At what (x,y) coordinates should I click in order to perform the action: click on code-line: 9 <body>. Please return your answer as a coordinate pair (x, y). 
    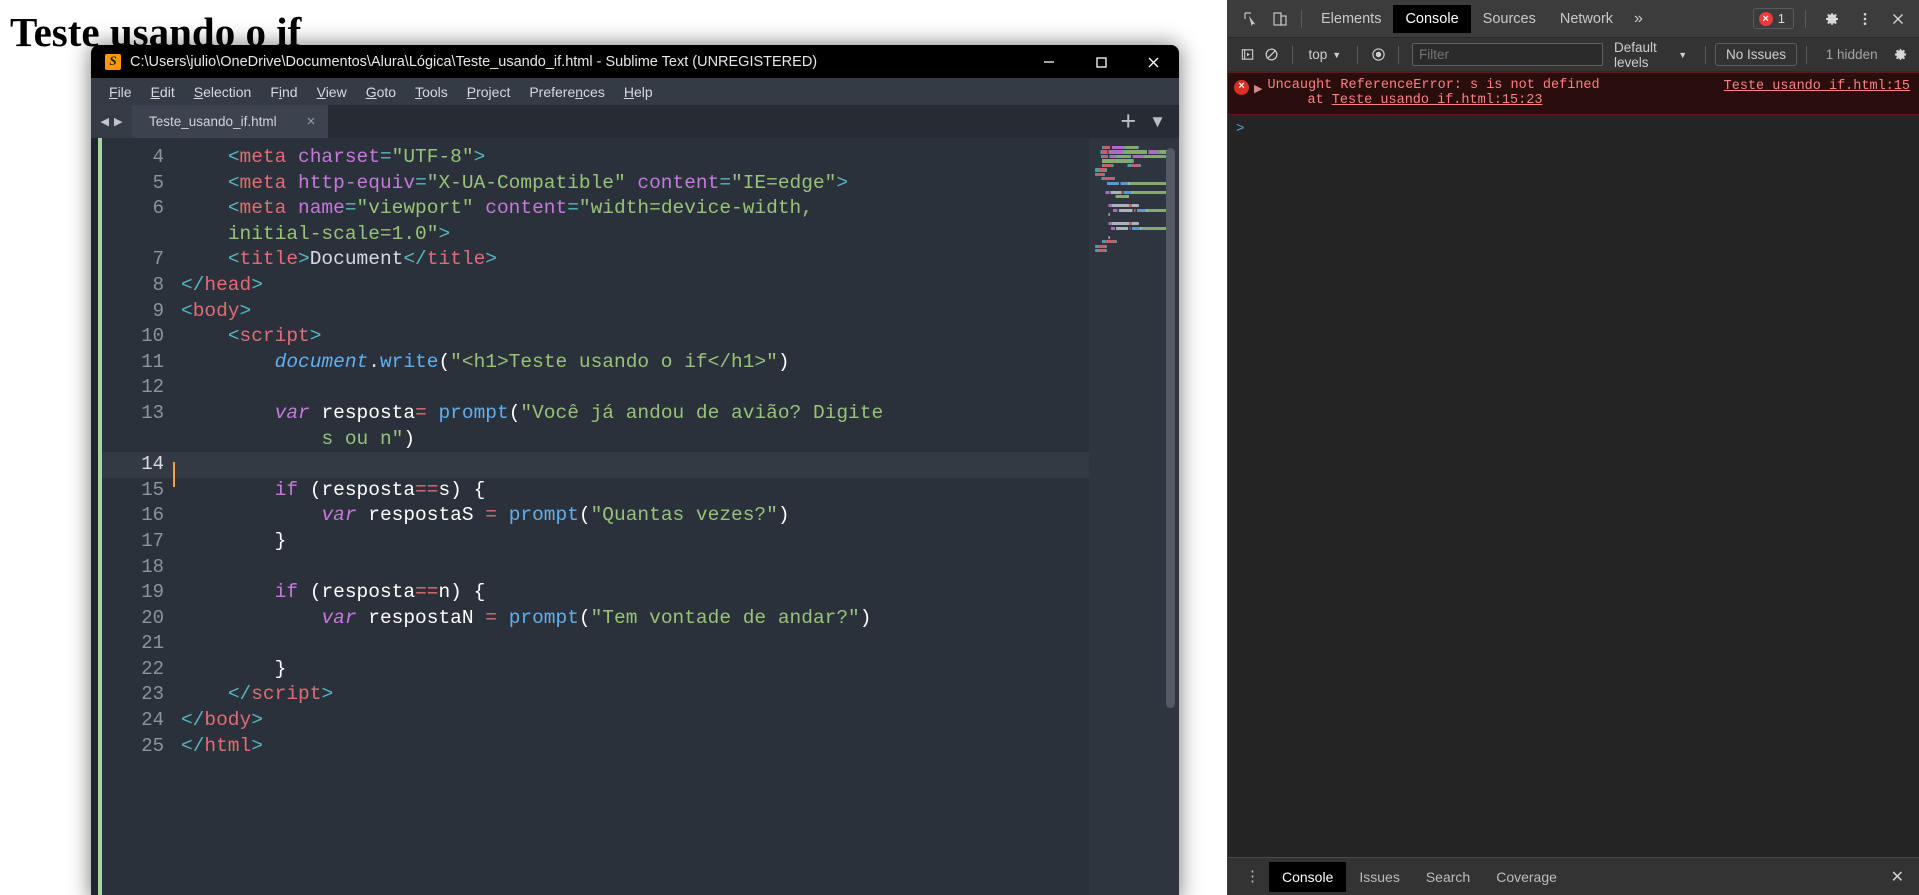
    Looking at the image, I should click on (595, 312).